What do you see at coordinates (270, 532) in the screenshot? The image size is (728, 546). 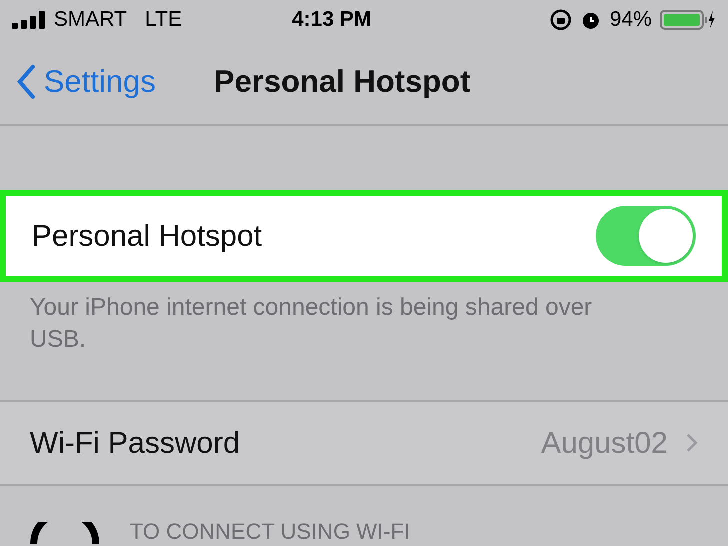 I see `section-heading: TO CONNECT USING WI-FI` at bounding box center [270, 532].